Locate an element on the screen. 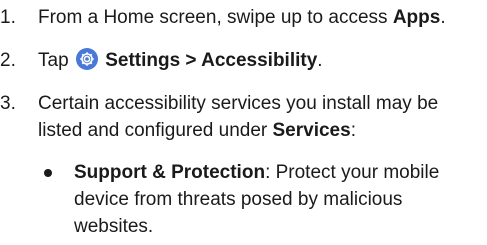  support-protection-label: Support & Protection is located at coordinates (170, 172).